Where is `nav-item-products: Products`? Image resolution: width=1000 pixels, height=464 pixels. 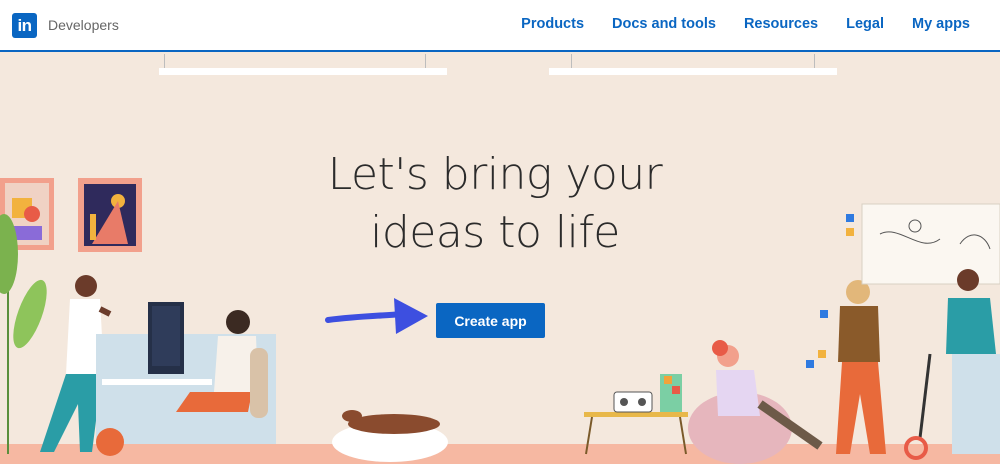
nav-item-products: Products is located at coordinates (552, 24).